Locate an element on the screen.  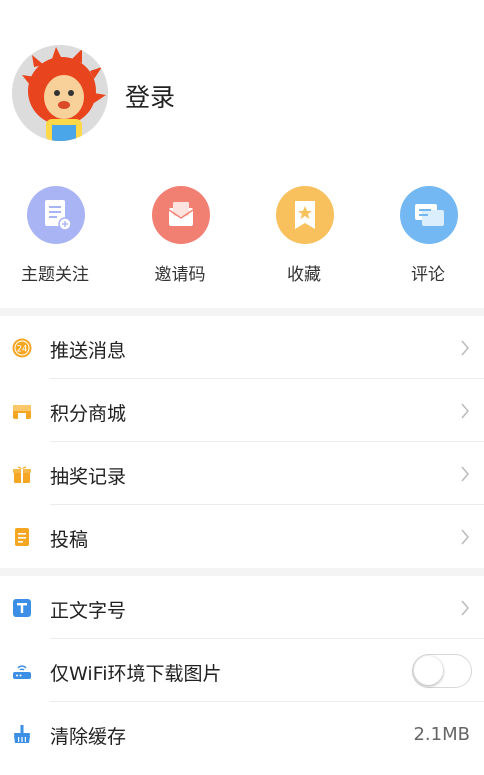
comment-icon is located at coordinates (429, 215).